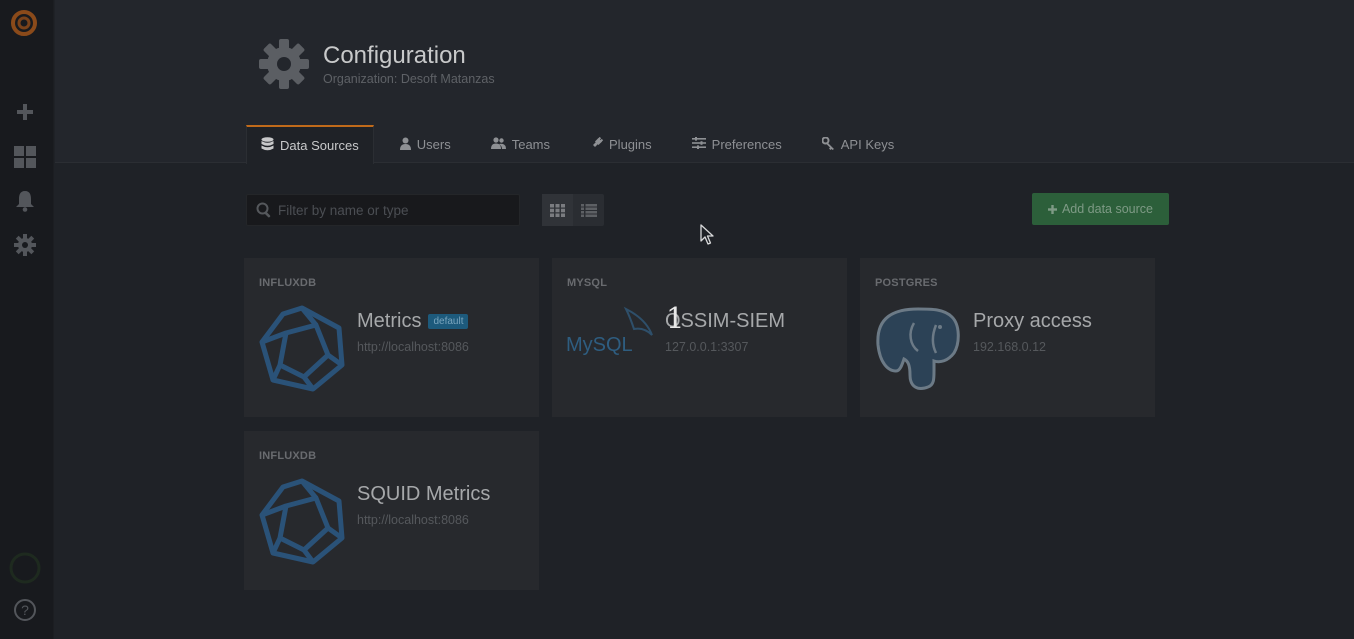 The image size is (1354, 639). I want to click on layout-toggle, so click(573, 210).